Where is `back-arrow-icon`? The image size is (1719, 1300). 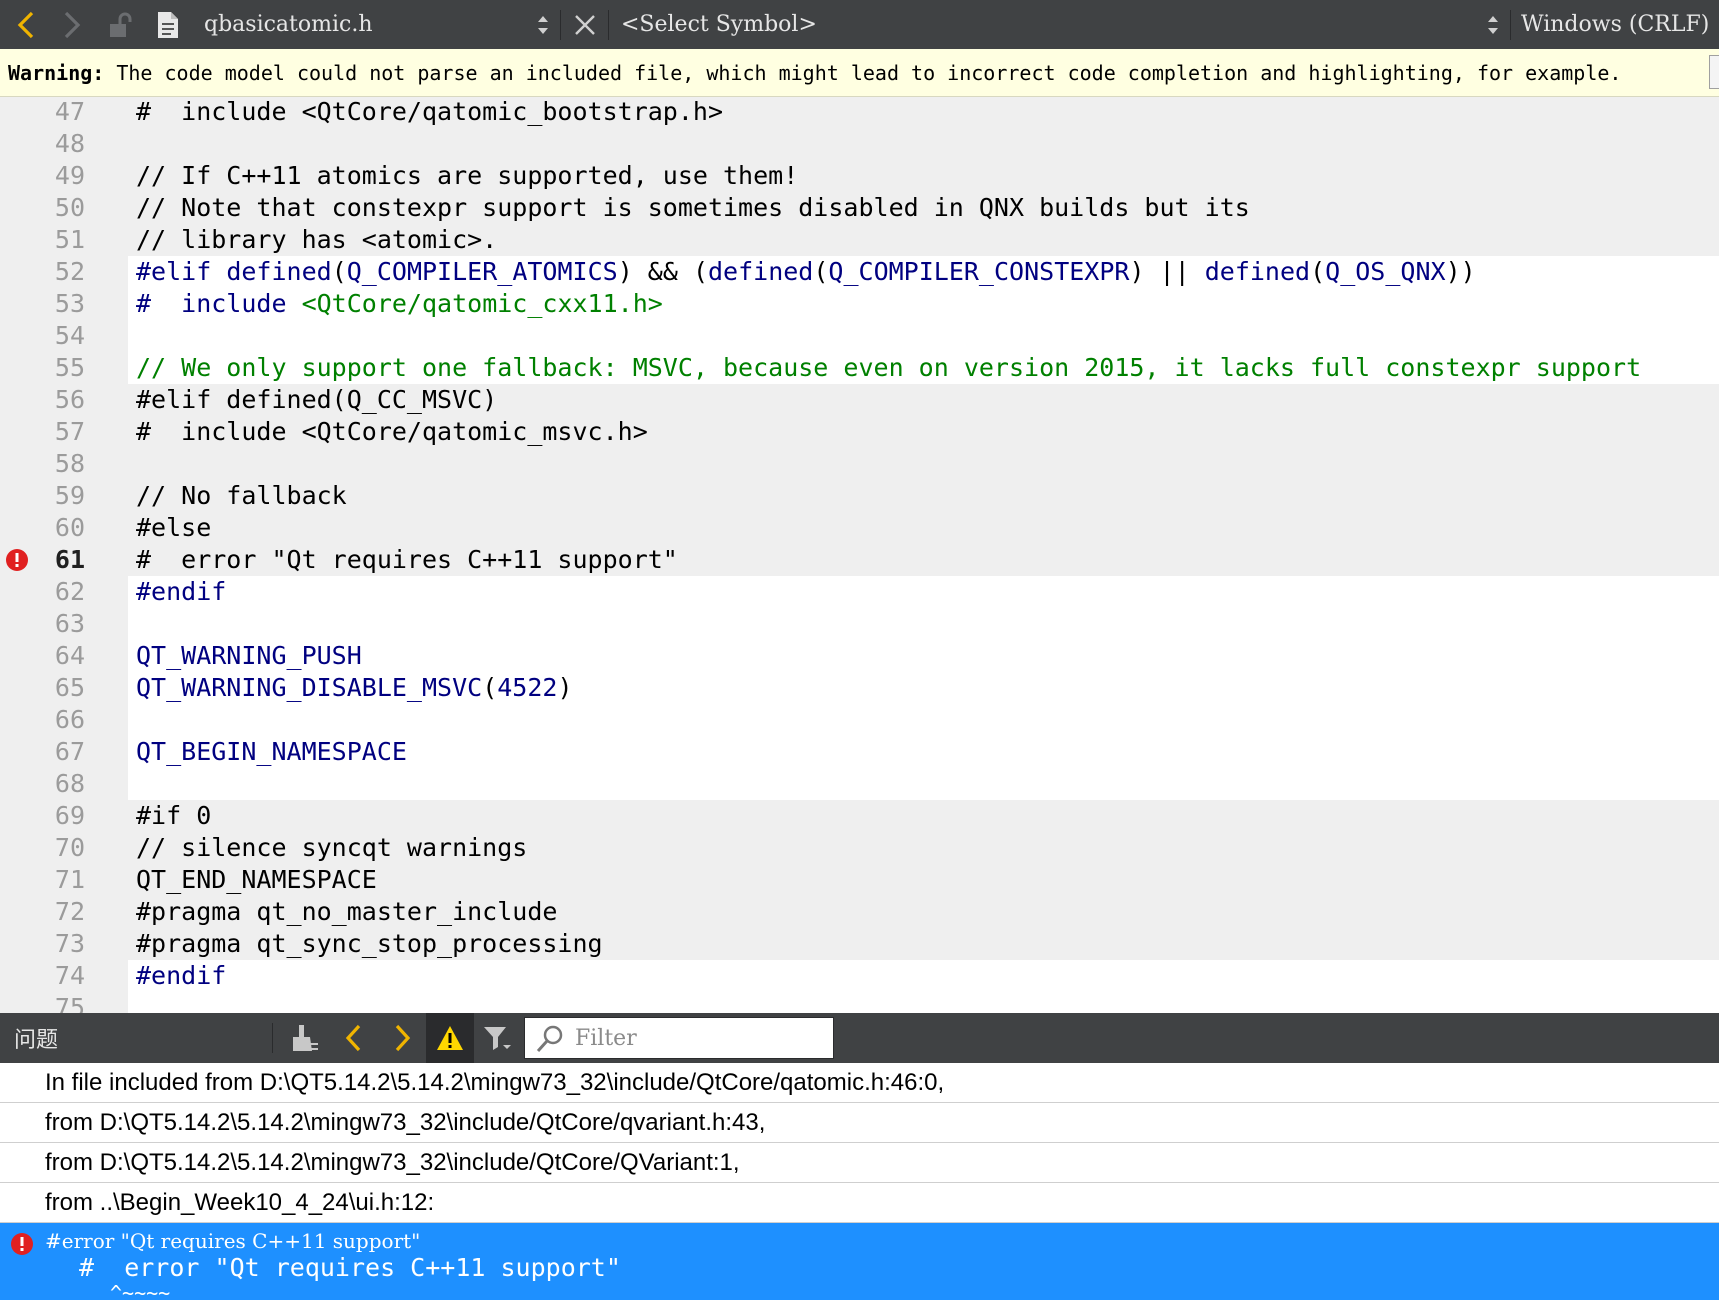 back-arrow-icon is located at coordinates (27, 24).